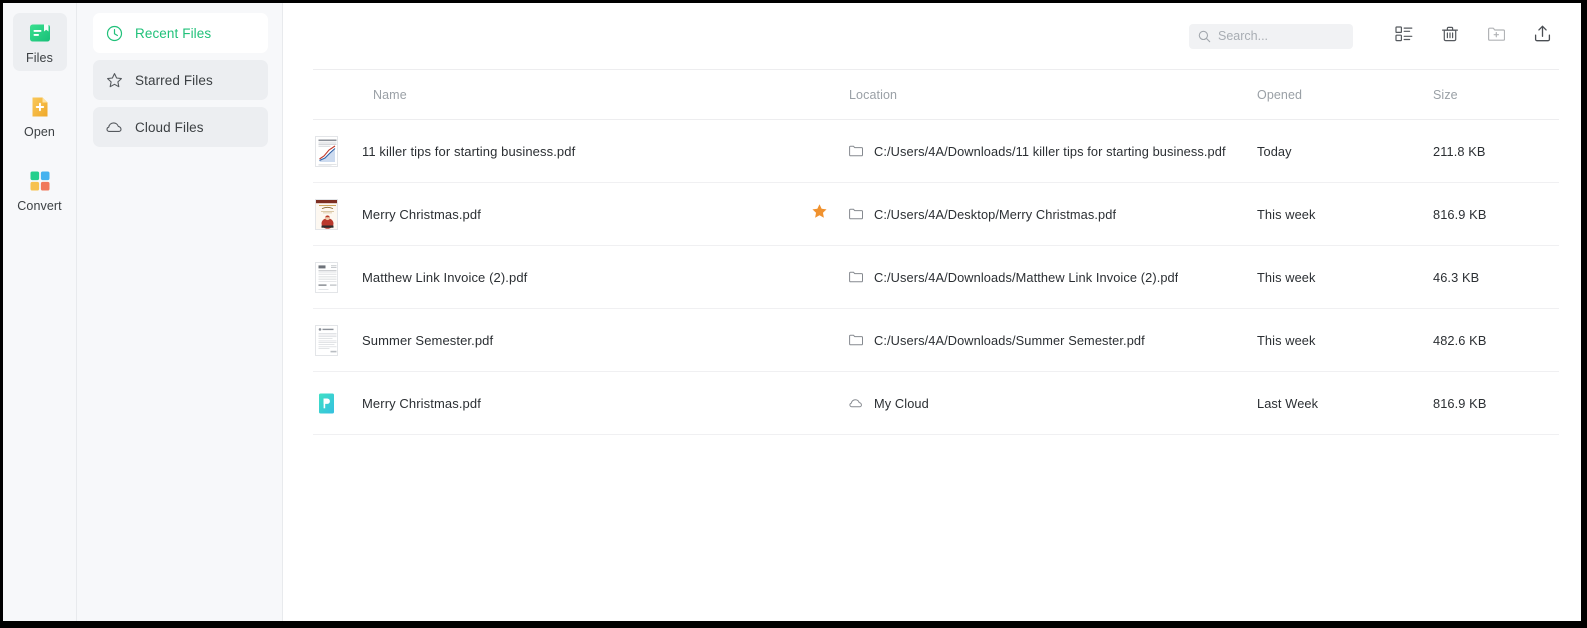 Image resolution: width=1587 pixels, height=628 pixels. What do you see at coordinates (174, 80) in the screenshot?
I see `sidebar-item-label: Starred Files` at bounding box center [174, 80].